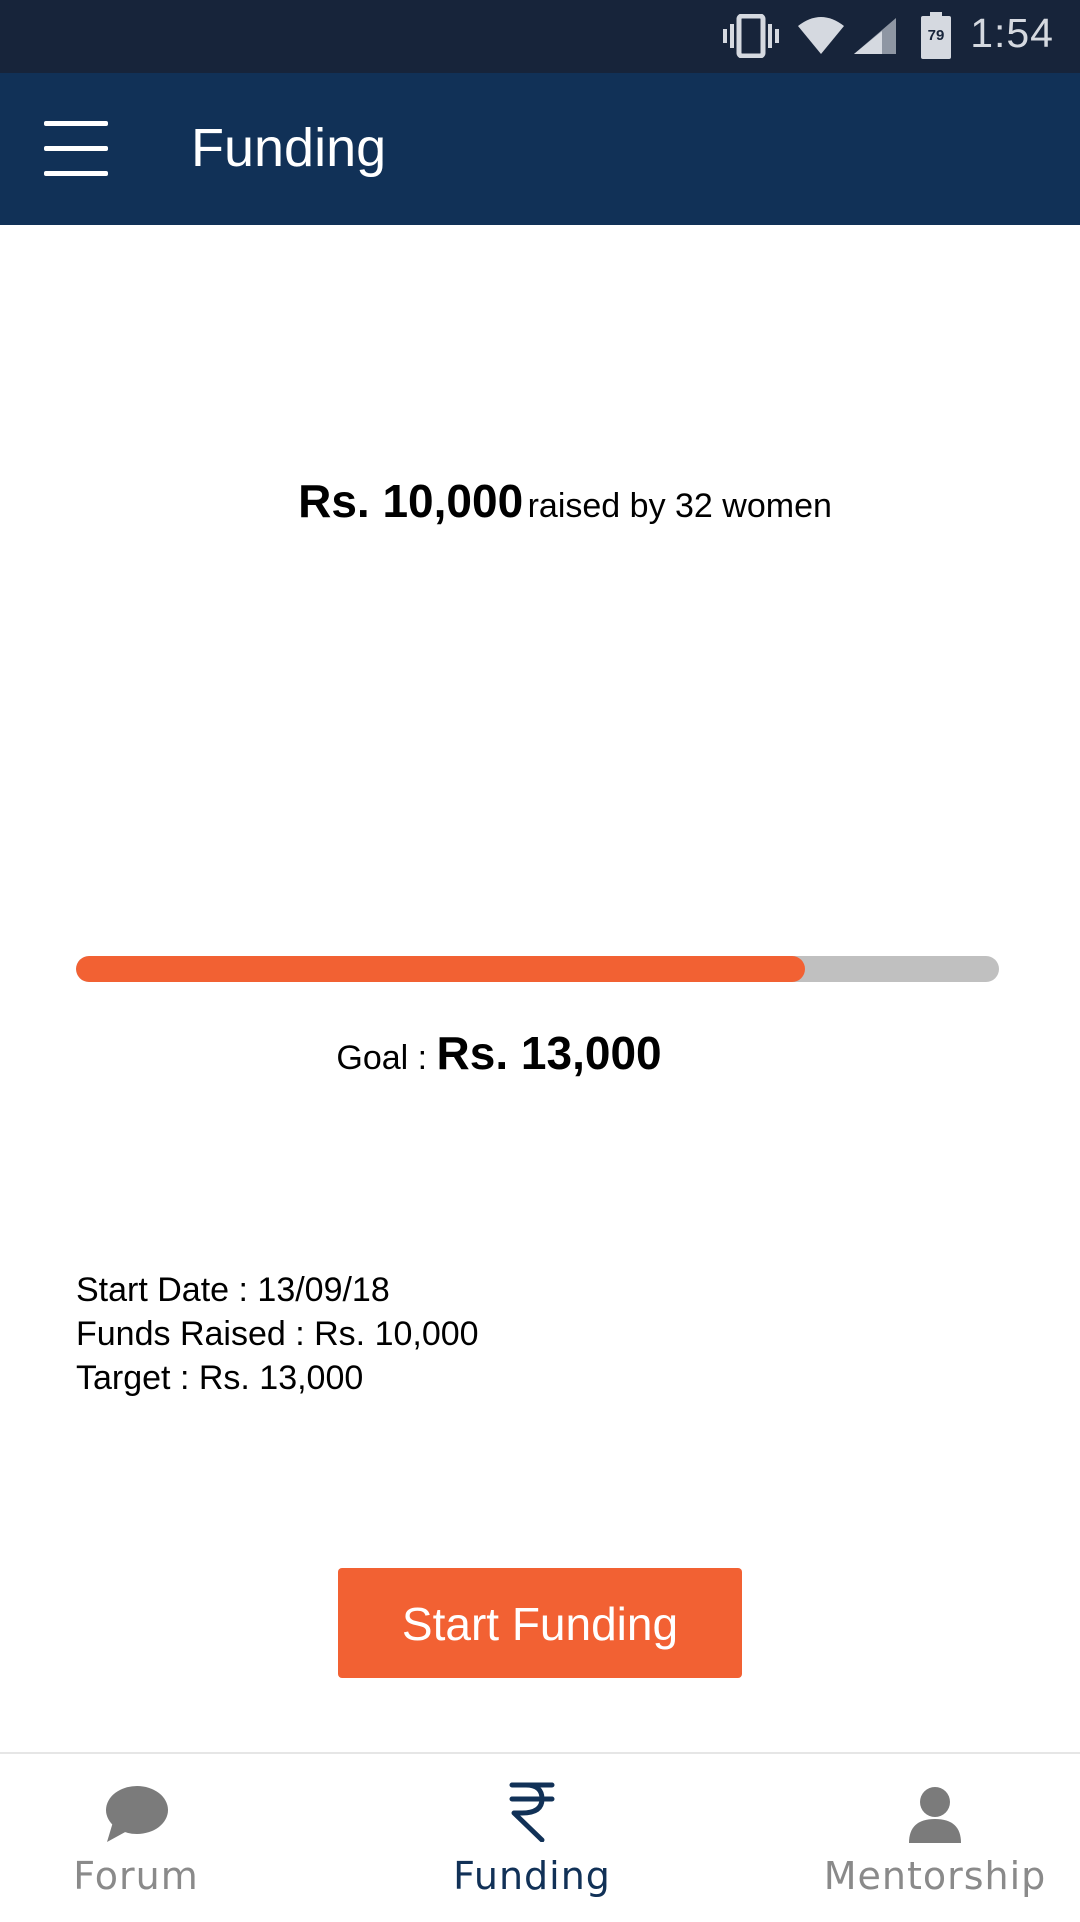 This screenshot has width=1080, height=1922. Describe the element at coordinates (821, 38) in the screenshot. I see `wifi-icon` at that location.